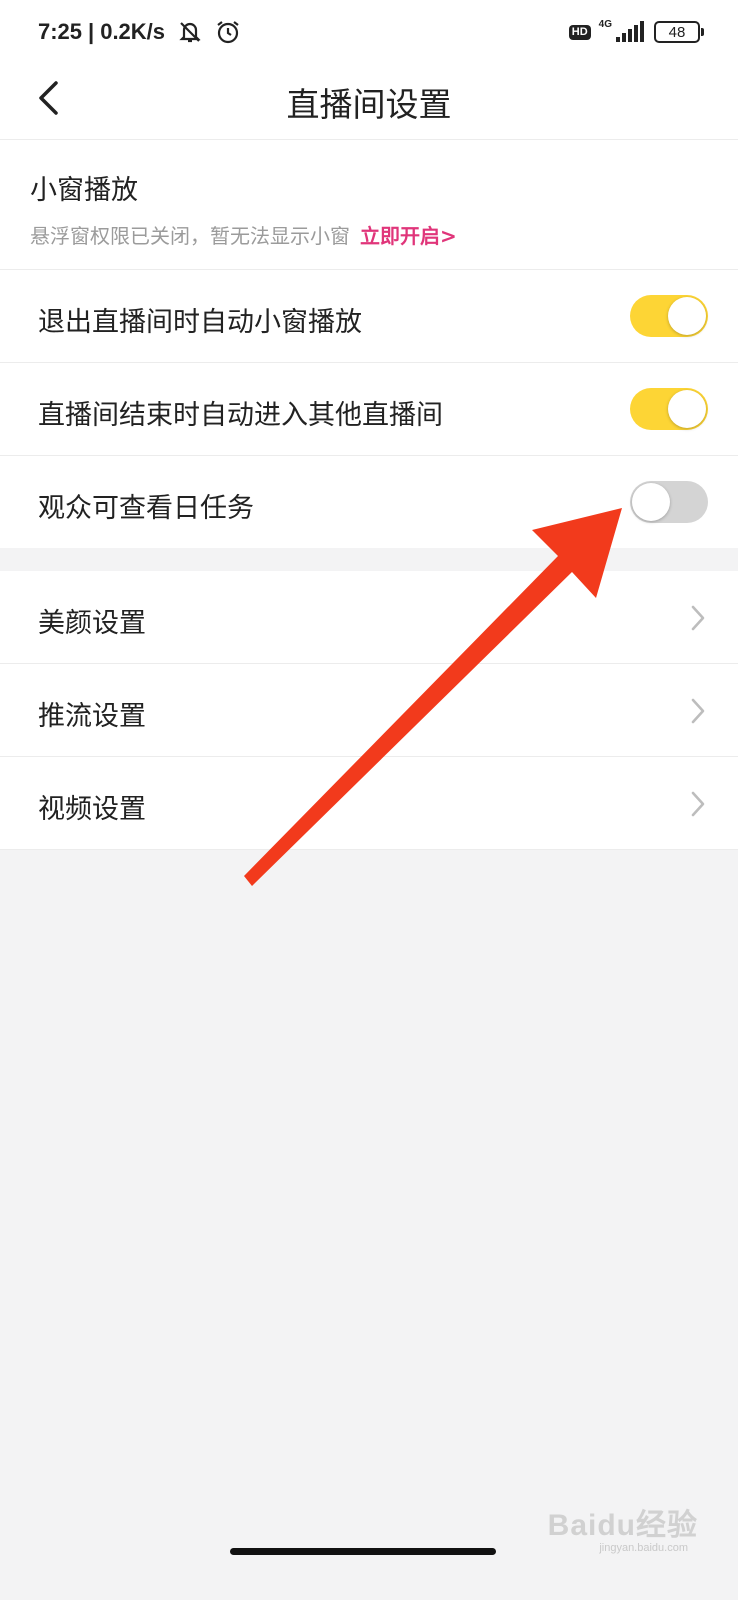 This screenshot has width=738, height=1600. Describe the element at coordinates (369, 502) in the screenshot. I see `setting-row-daily-tasks: 观众可查看日任务` at that location.